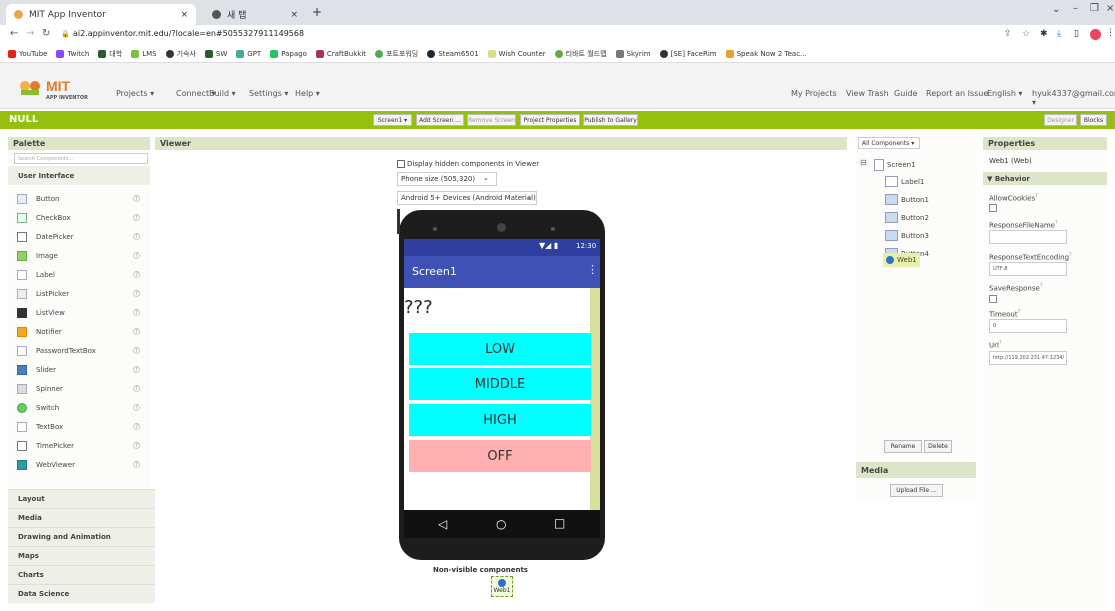 Image resolution: width=1115 pixels, height=611 pixels. I want to click on timeout-input: 0, so click(1028, 326).